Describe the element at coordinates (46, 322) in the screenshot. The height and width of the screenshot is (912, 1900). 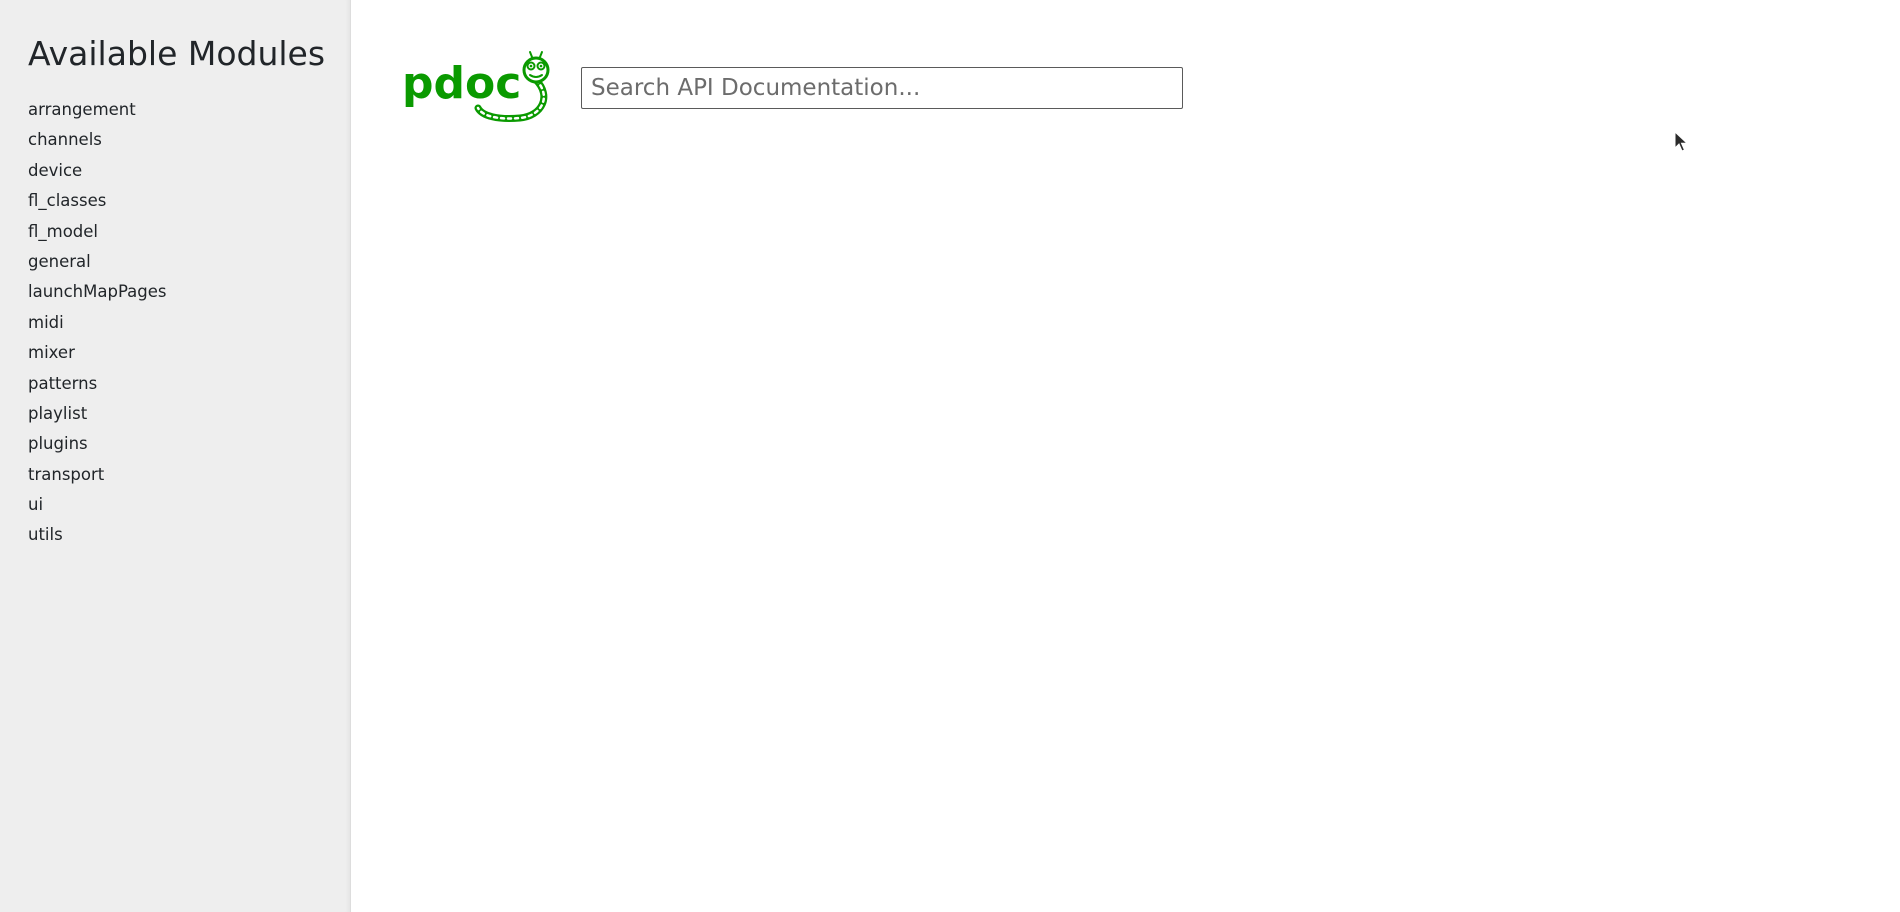
I see `module-link-midi: midi` at that location.